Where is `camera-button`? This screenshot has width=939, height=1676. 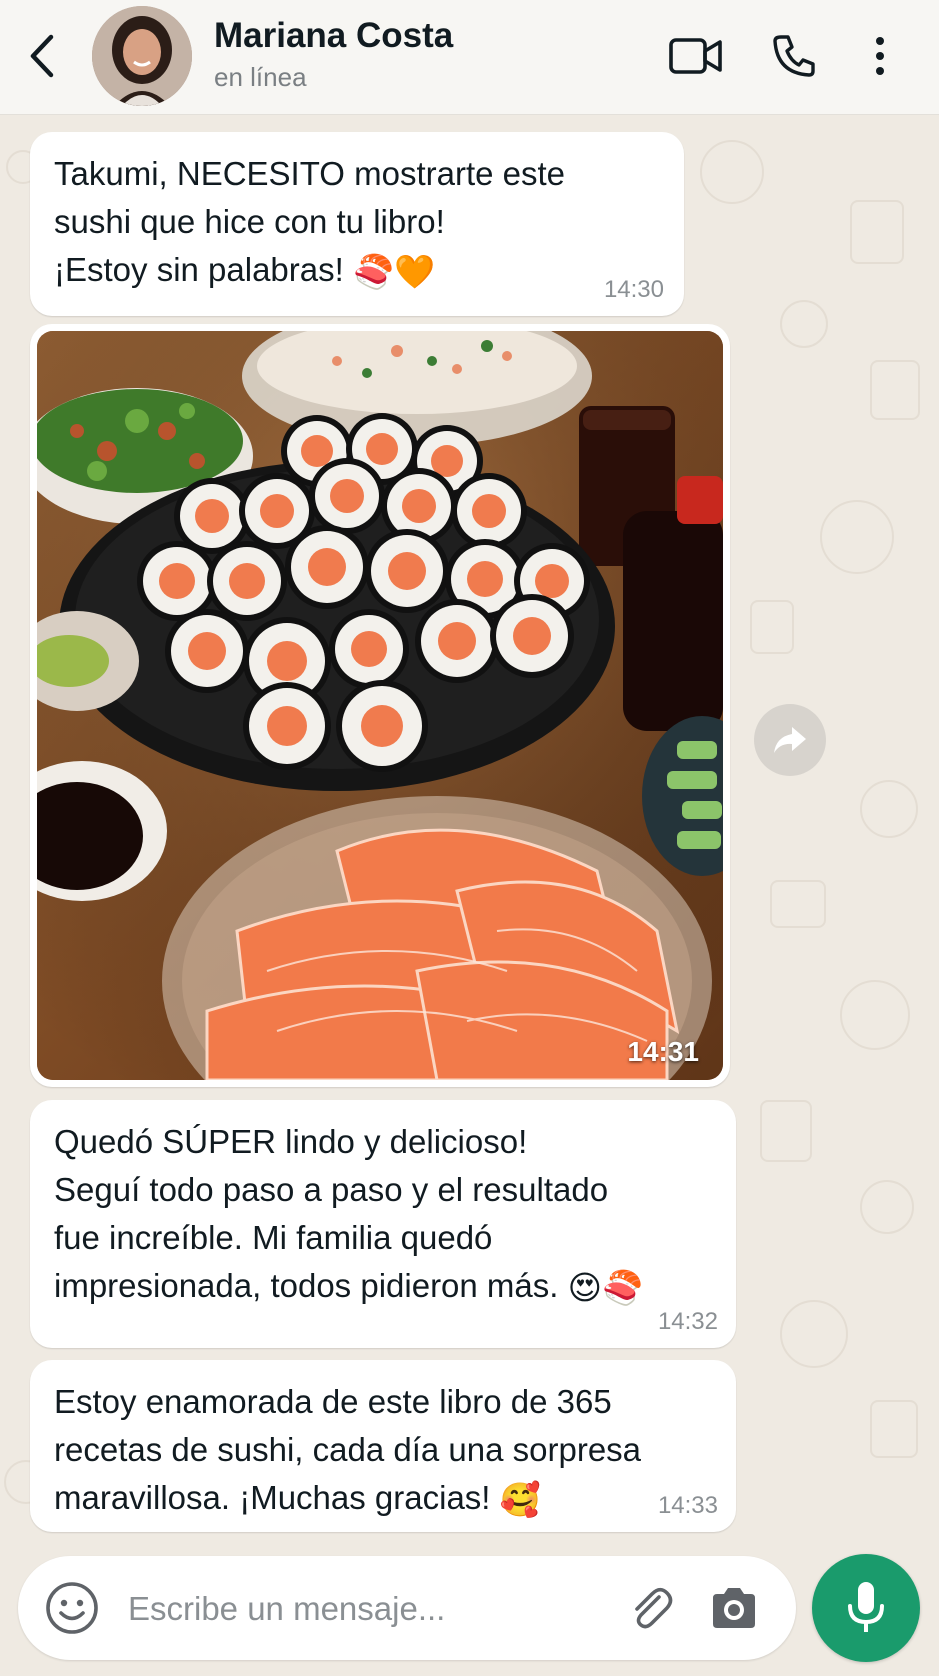
camera-button is located at coordinates (734, 1608).